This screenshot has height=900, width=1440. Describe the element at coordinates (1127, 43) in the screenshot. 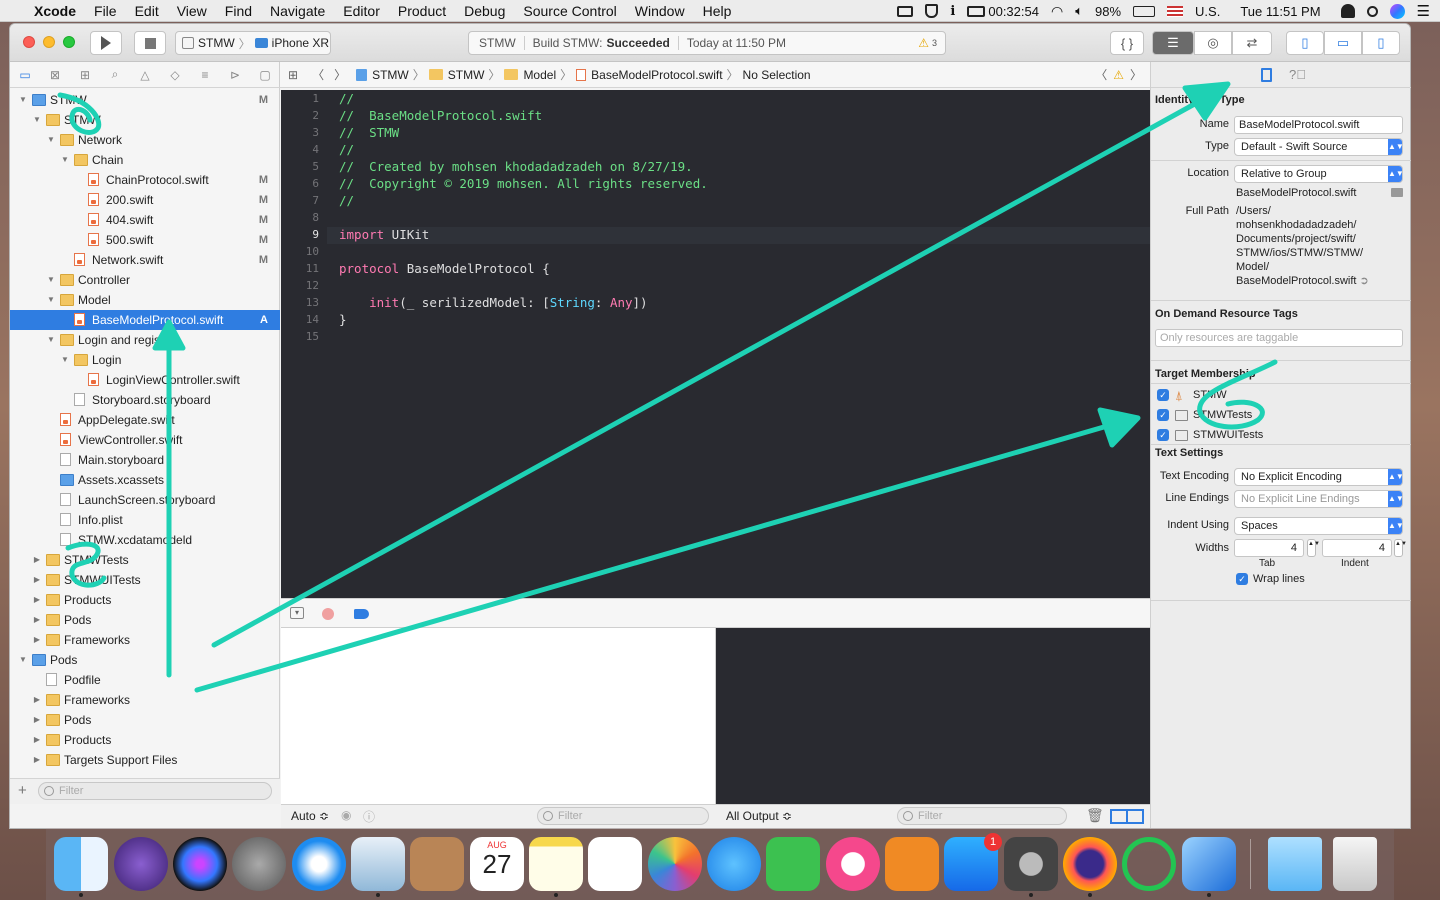

I see `library-button: { }` at that location.